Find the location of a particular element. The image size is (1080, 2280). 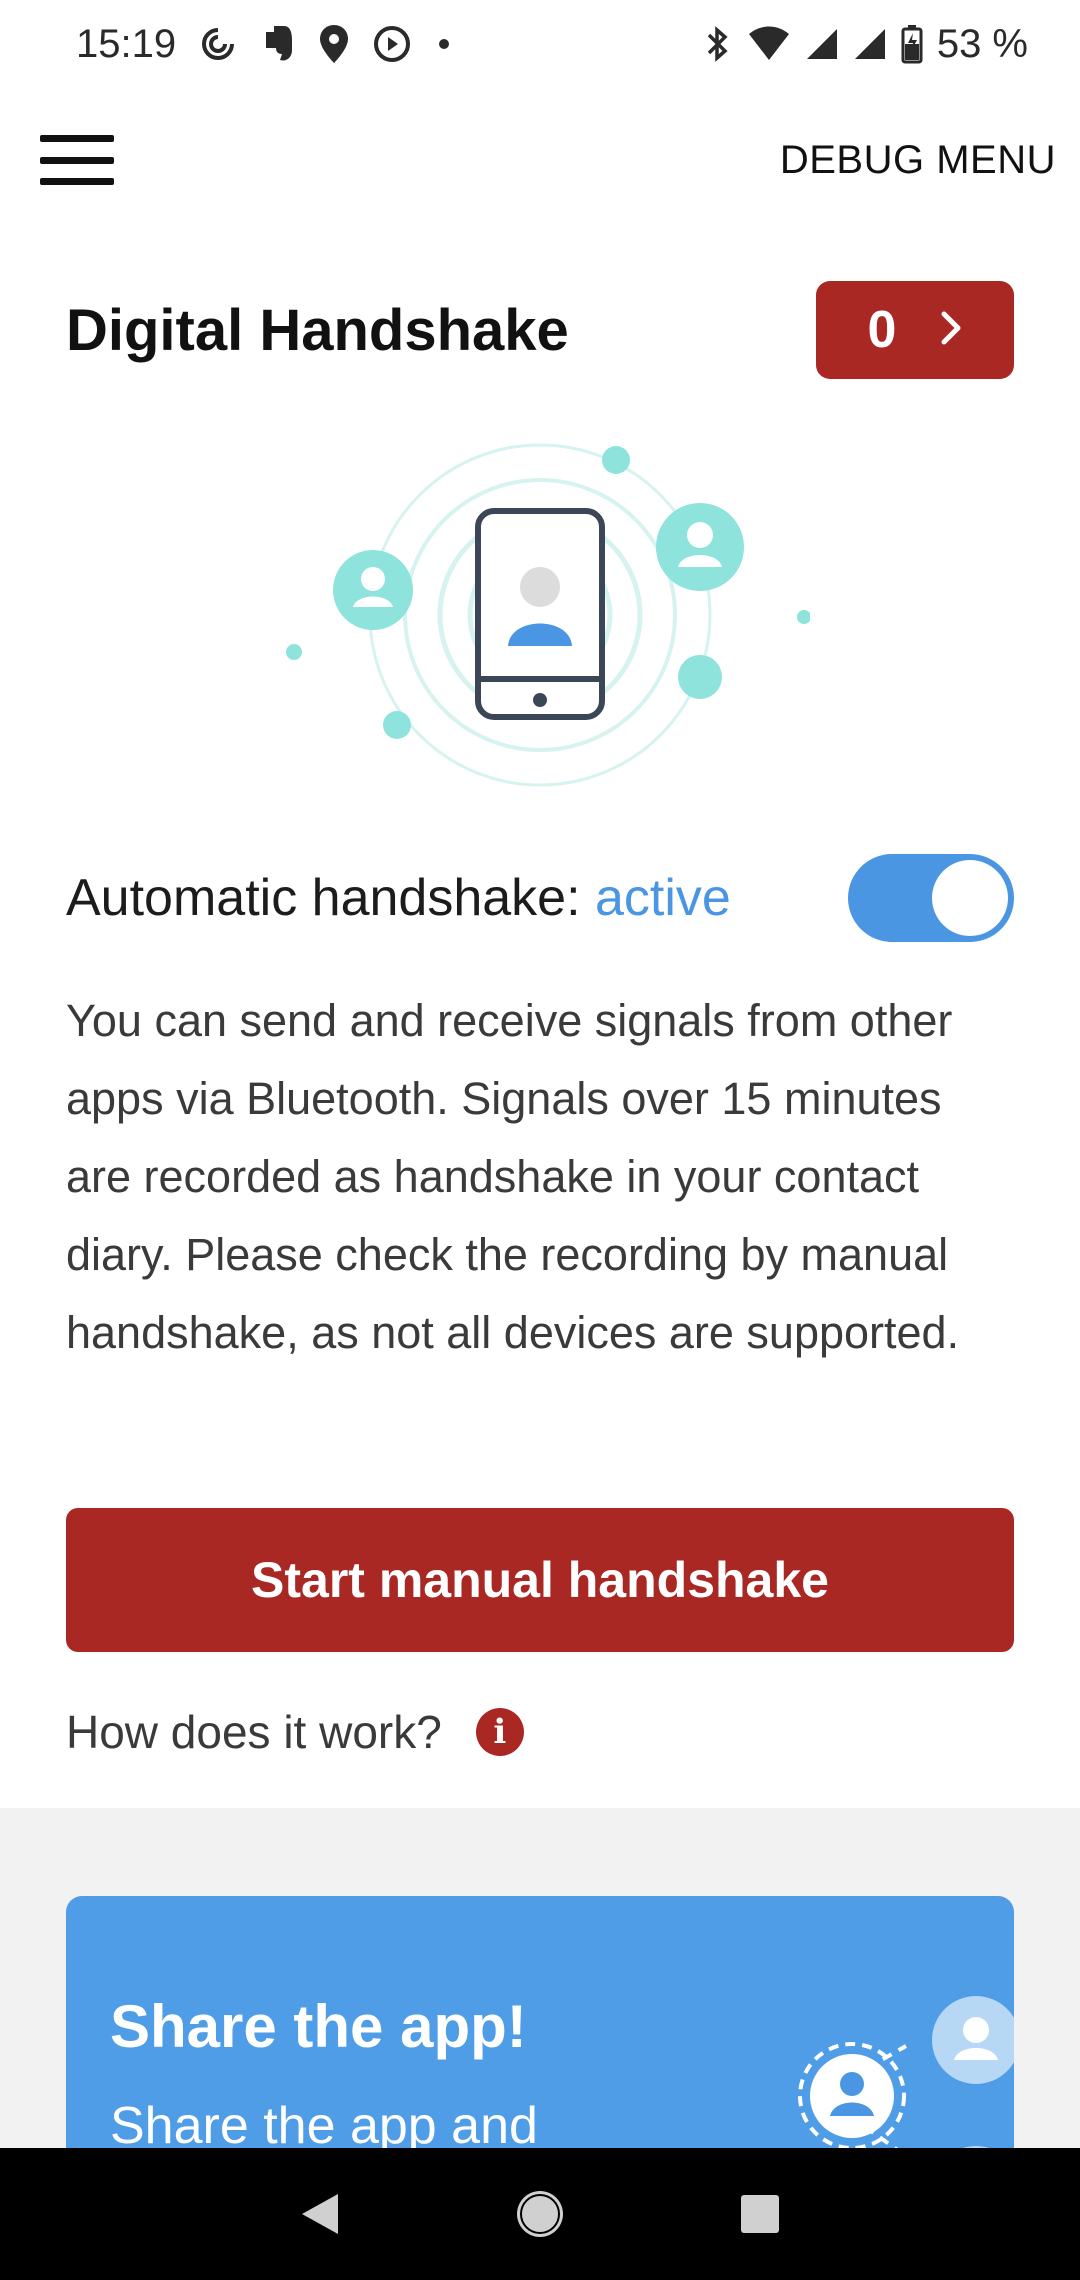

share-card-title: Share the app! is located at coordinates (318, 2026).